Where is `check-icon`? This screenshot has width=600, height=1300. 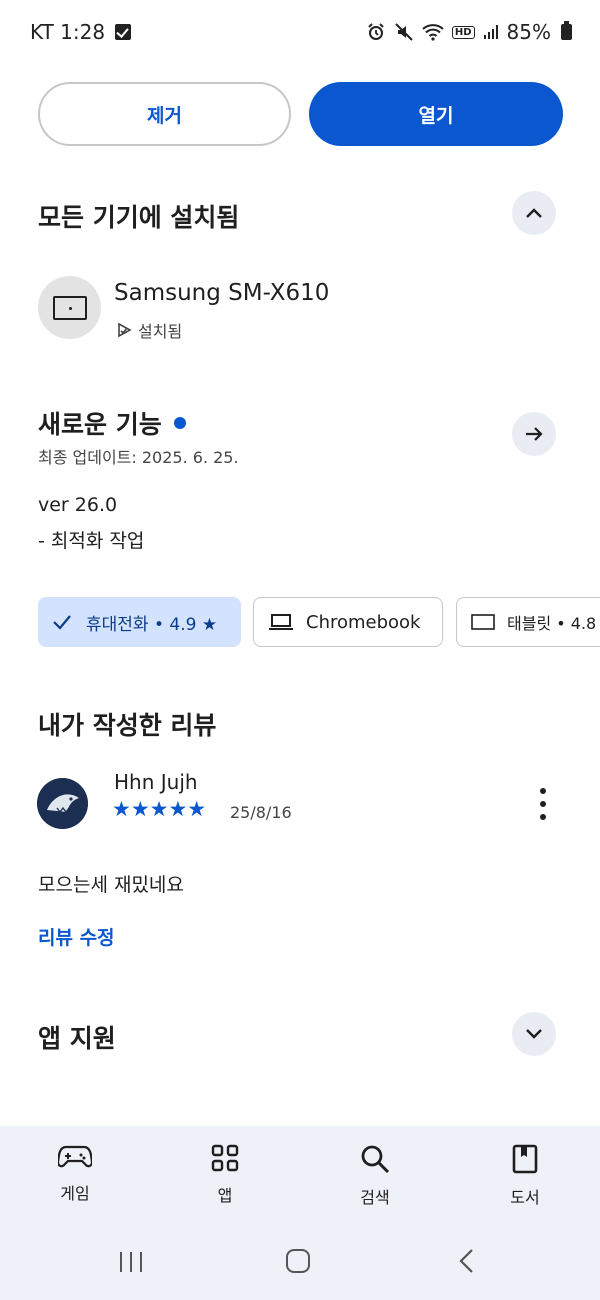 check-icon is located at coordinates (62, 622).